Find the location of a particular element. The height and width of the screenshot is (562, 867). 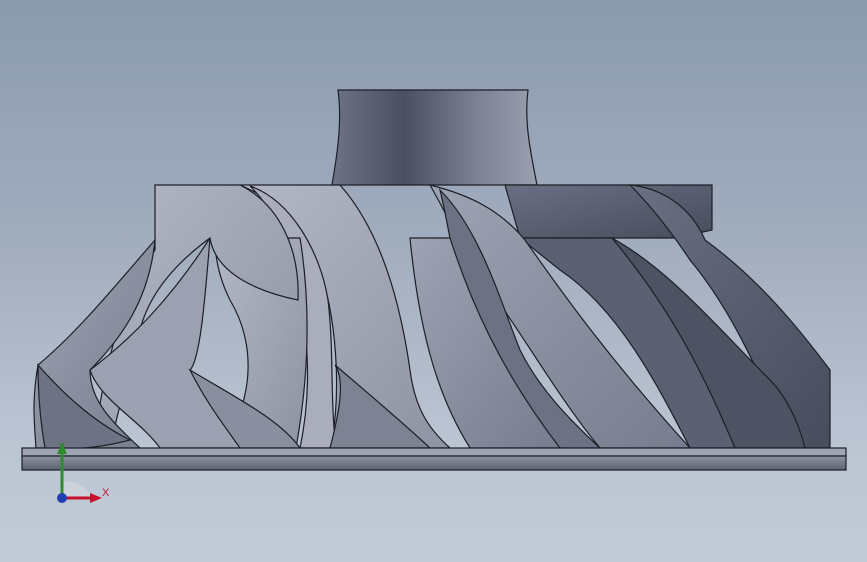

triad-y-label: Y is located at coordinates (62, 447).